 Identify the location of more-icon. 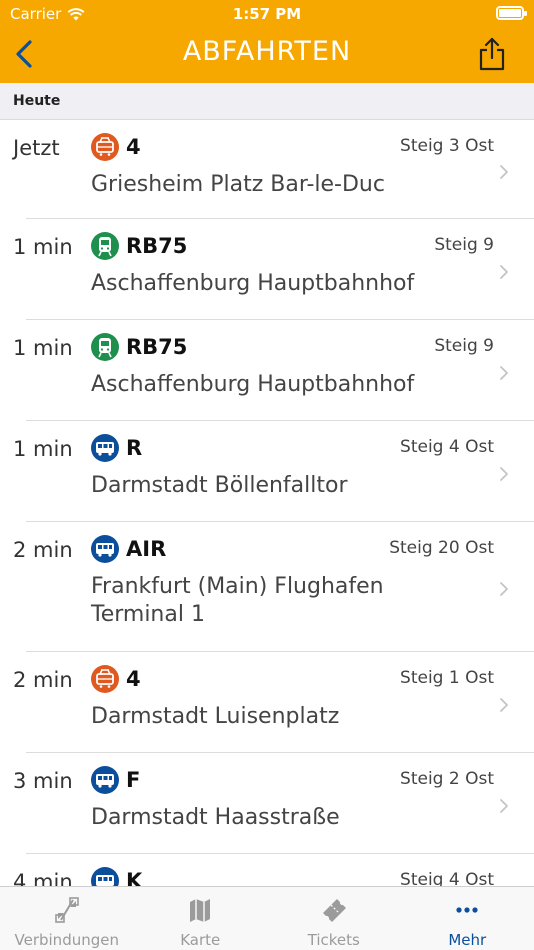
(467, 910).